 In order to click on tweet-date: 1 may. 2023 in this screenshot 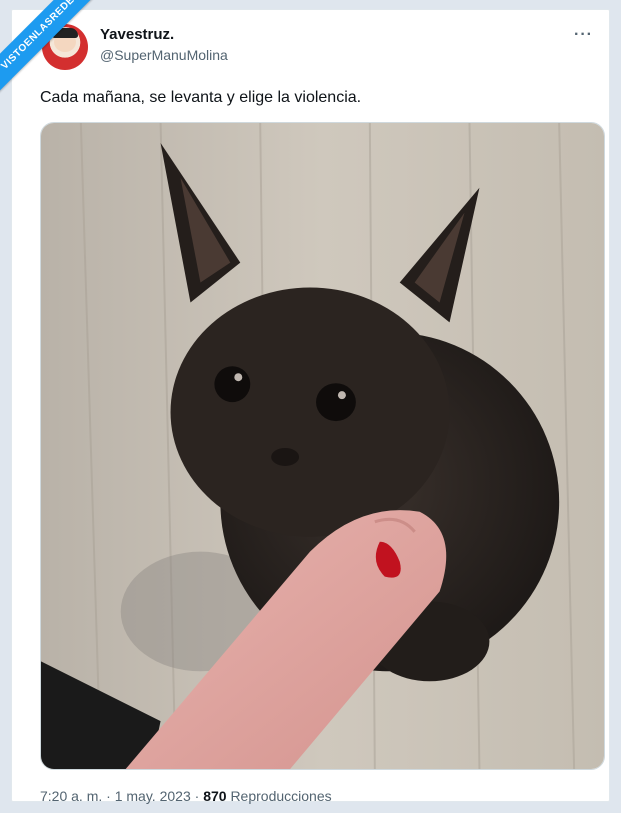, I will do `click(153, 796)`.